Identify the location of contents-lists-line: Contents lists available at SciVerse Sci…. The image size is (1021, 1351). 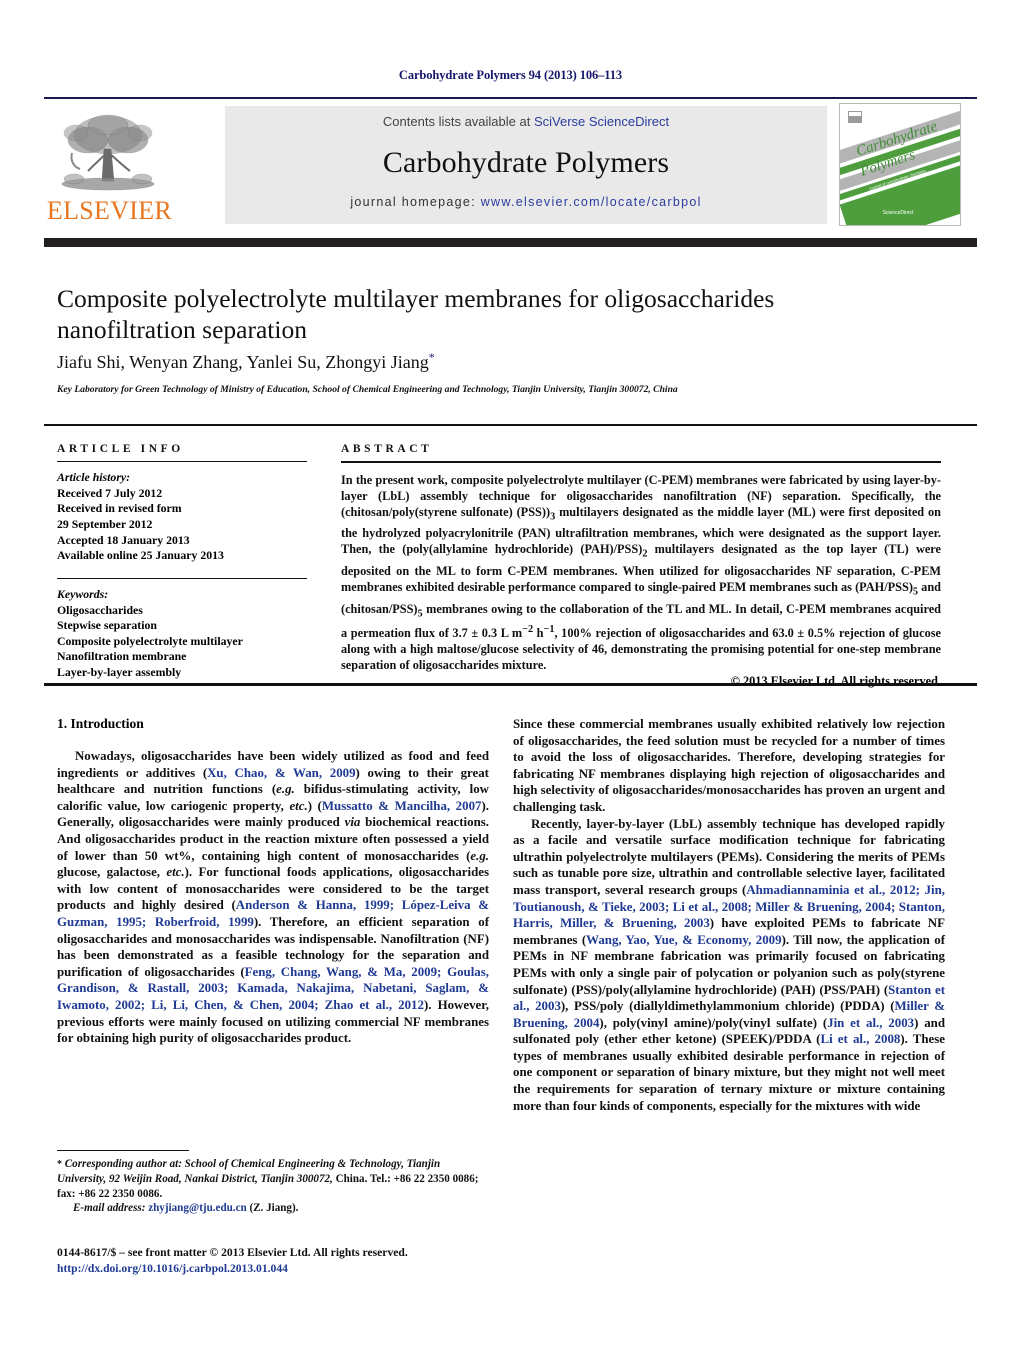
(526, 121).